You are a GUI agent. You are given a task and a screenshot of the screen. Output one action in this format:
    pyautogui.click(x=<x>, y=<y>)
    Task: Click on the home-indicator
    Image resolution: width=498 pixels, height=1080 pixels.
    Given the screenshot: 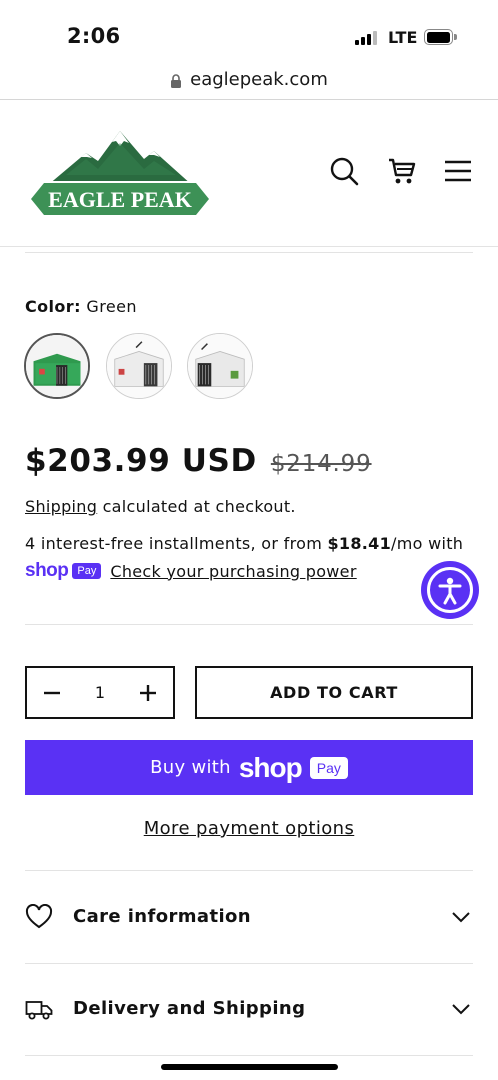 What is the action you would take?
    pyautogui.click(x=249, y=1067)
    